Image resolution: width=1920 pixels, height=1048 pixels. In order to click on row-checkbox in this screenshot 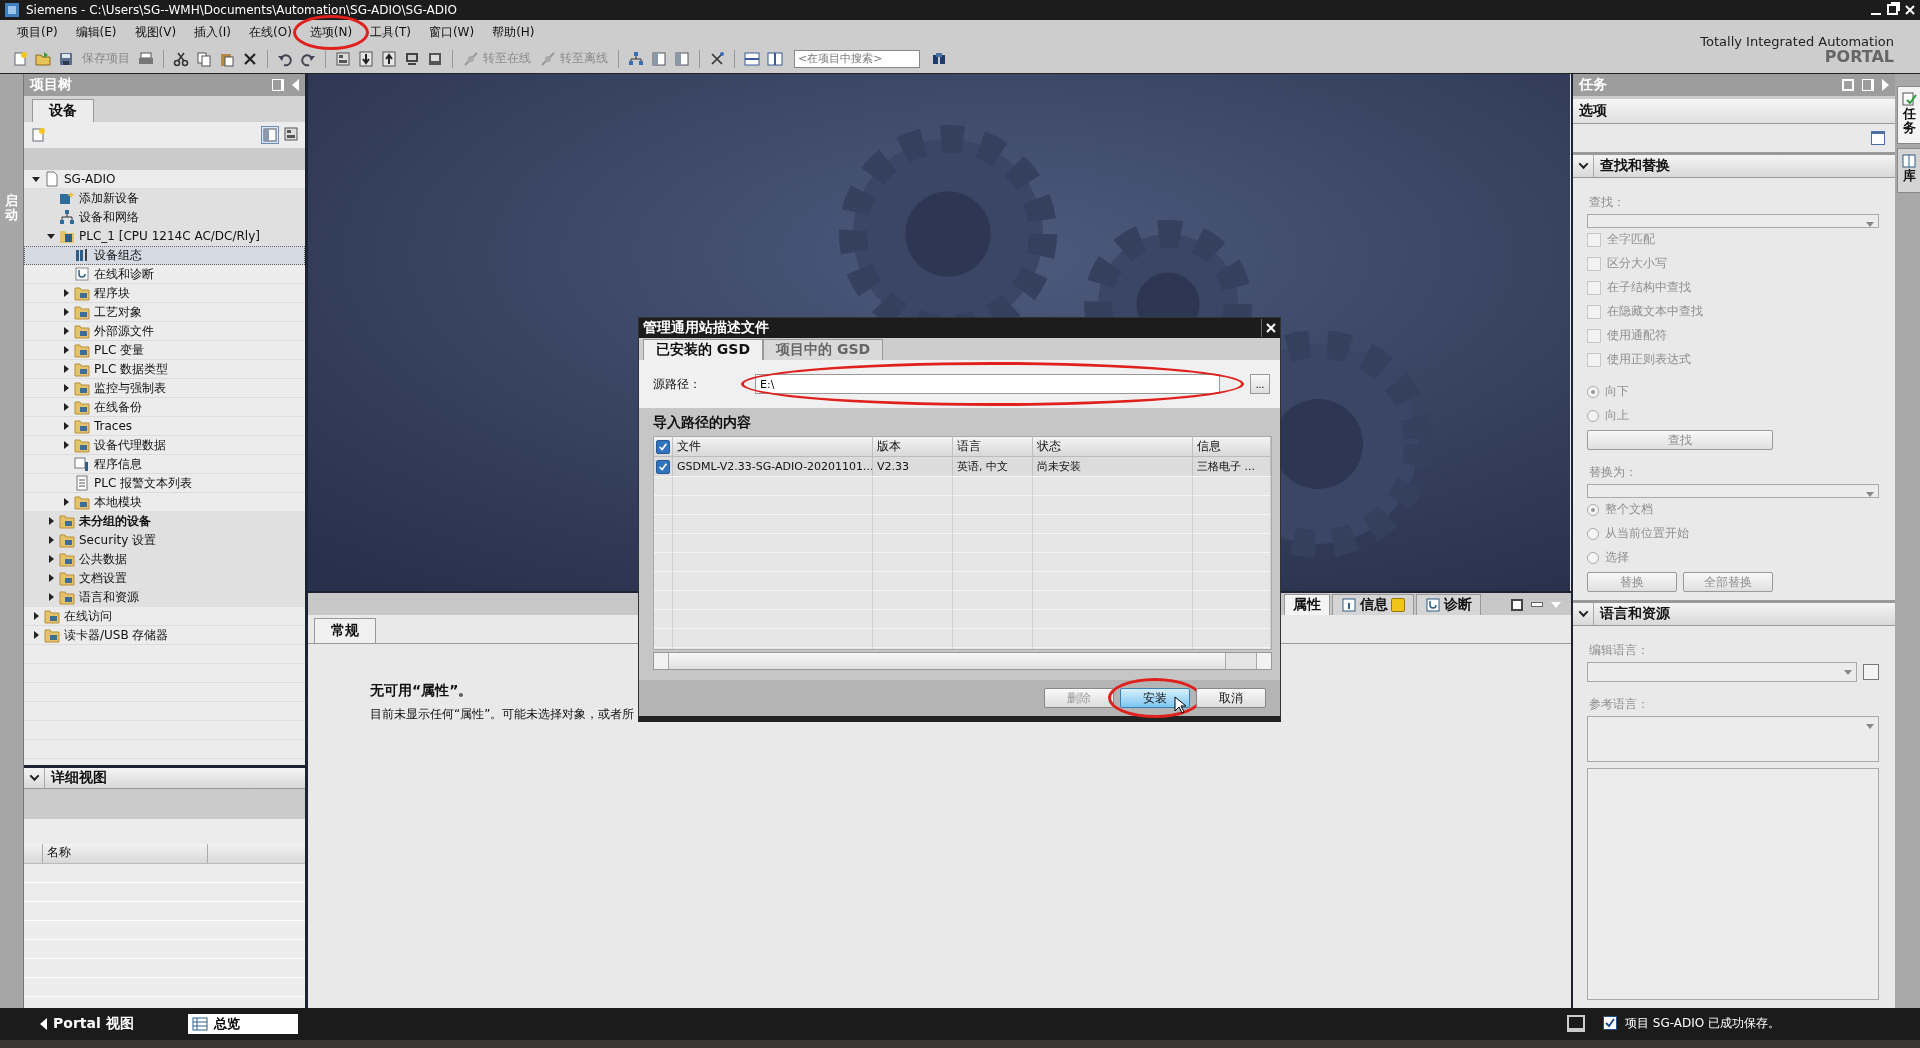, I will do `click(663, 466)`.